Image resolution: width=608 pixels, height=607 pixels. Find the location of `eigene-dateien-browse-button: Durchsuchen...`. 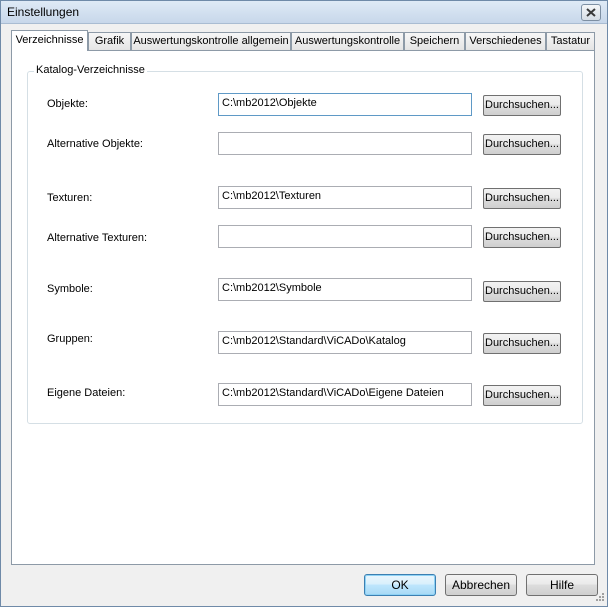

eigene-dateien-browse-button: Durchsuchen... is located at coordinates (522, 395).